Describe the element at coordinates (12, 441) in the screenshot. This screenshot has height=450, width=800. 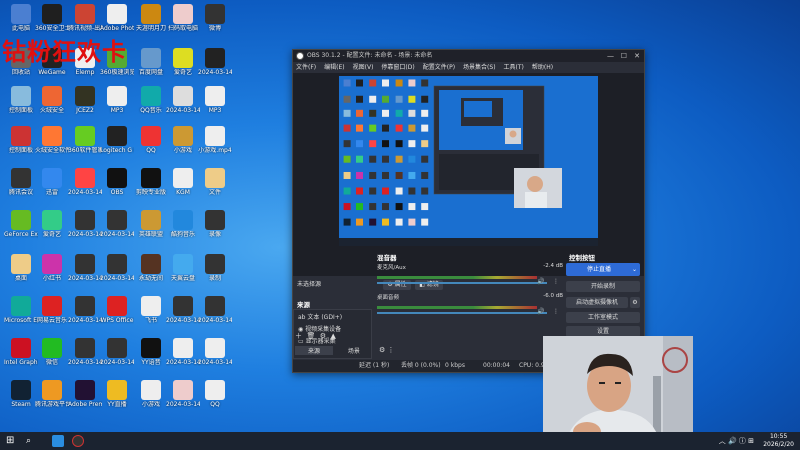
I see `windows-start-icon: ⊞` at that location.